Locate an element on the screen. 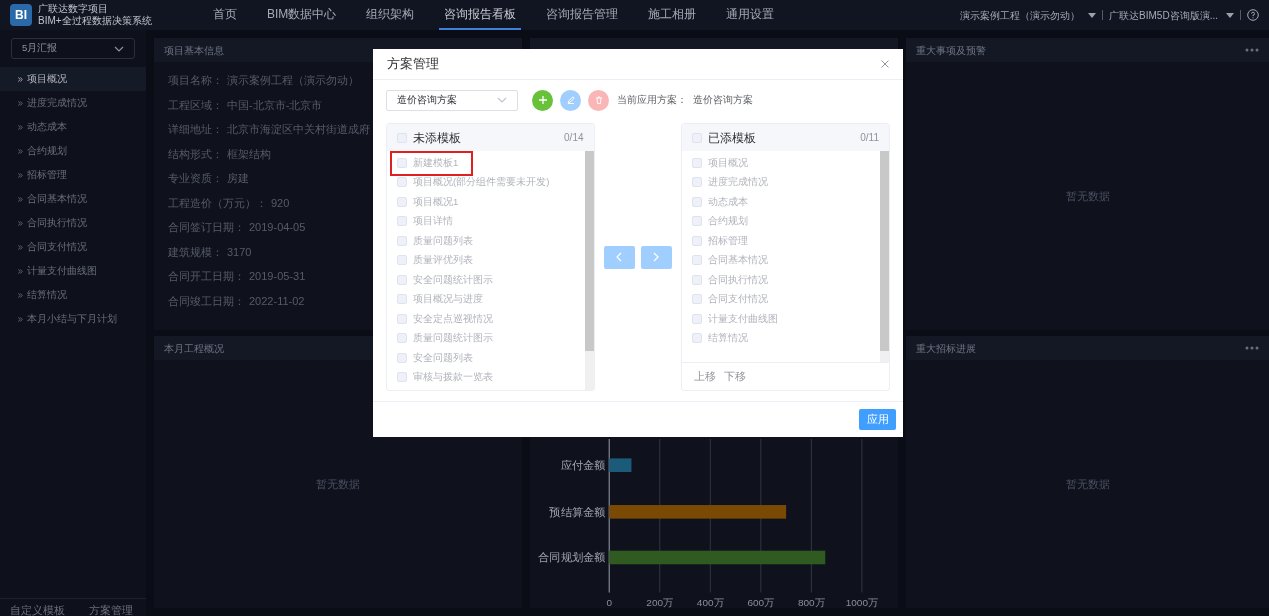  field-label: 工程造价（万元）： is located at coordinates (217, 203).